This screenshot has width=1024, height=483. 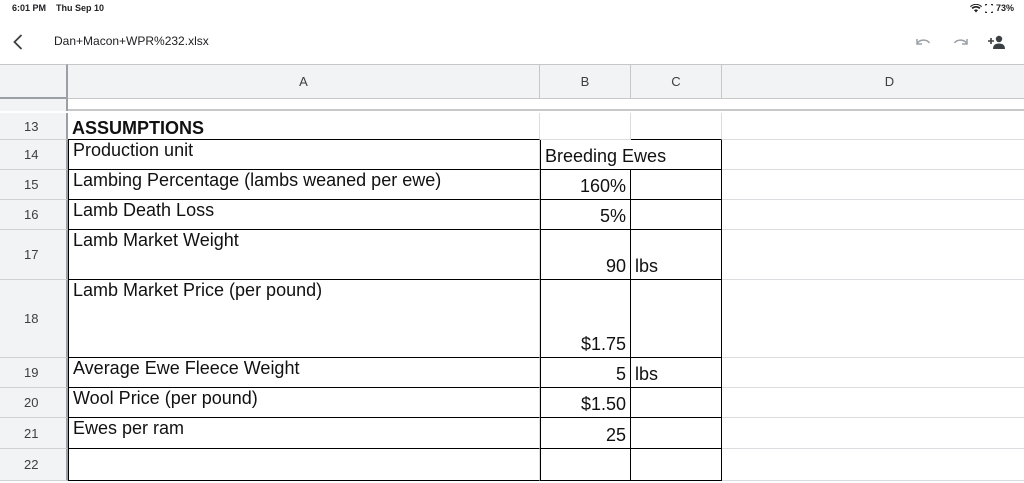 What do you see at coordinates (873, 319) in the screenshot?
I see `cell-d18` at bounding box center [873, 319].